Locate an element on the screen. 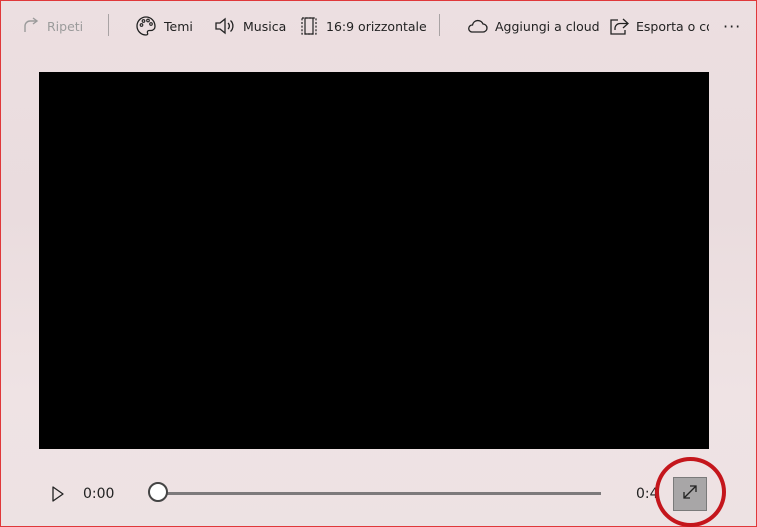  repeat-button: Ripeti is located at coordinates (52, 26).